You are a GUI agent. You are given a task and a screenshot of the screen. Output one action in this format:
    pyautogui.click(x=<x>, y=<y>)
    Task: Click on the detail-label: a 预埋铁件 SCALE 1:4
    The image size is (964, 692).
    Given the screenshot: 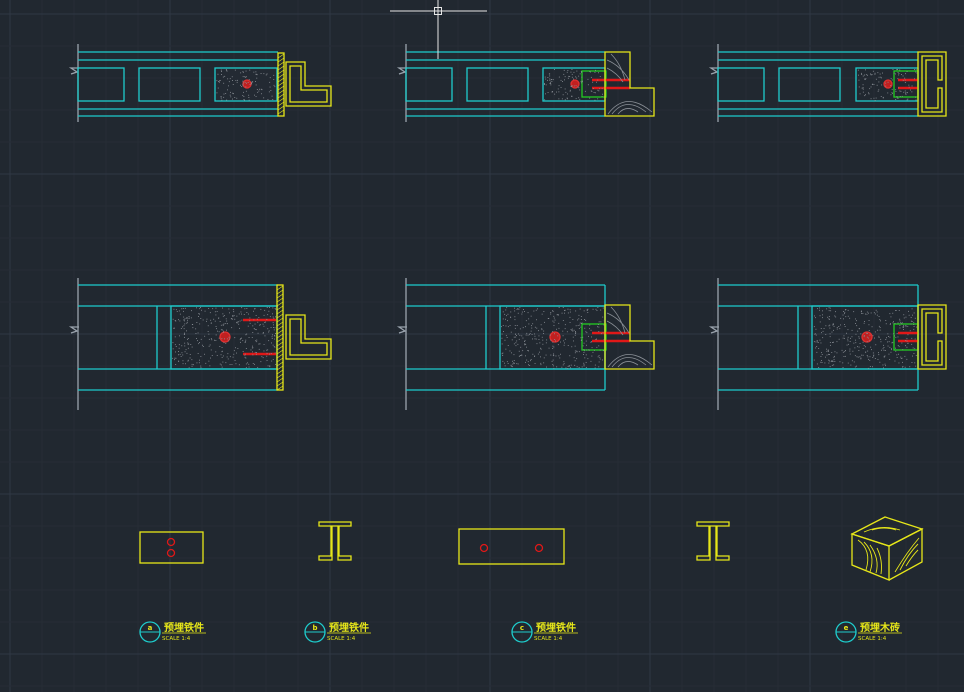 What is the action you would take?
    pyautogui.click(x=172, y=632)
    